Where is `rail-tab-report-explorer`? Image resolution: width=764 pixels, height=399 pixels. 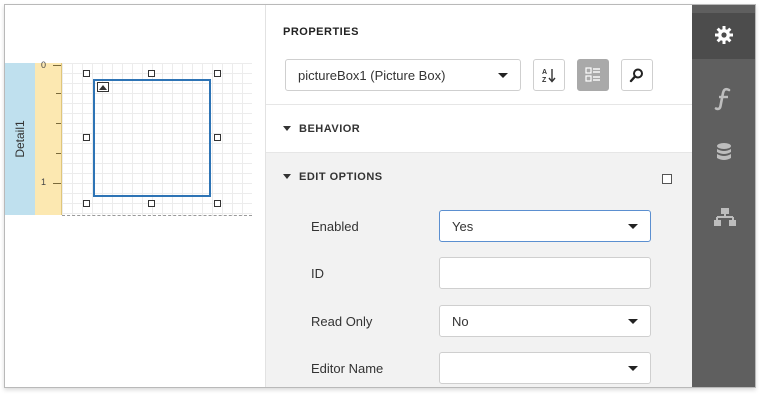 rail-tab-report-explorer is located at coordinates (723, 218).